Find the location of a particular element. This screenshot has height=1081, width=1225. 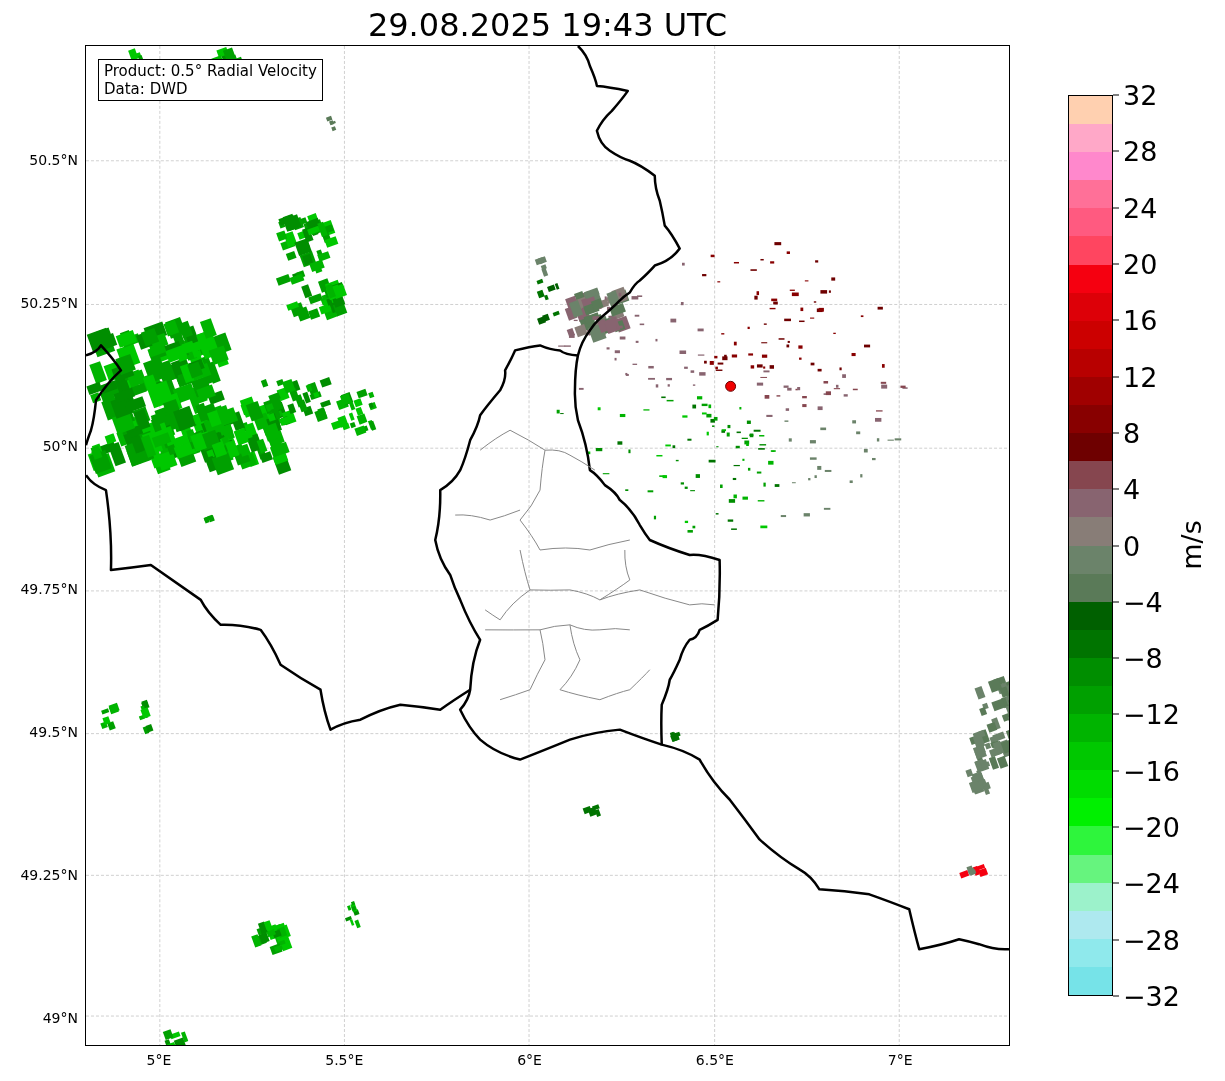

latitude-label: 50°N is located at coordinates (60, 446).